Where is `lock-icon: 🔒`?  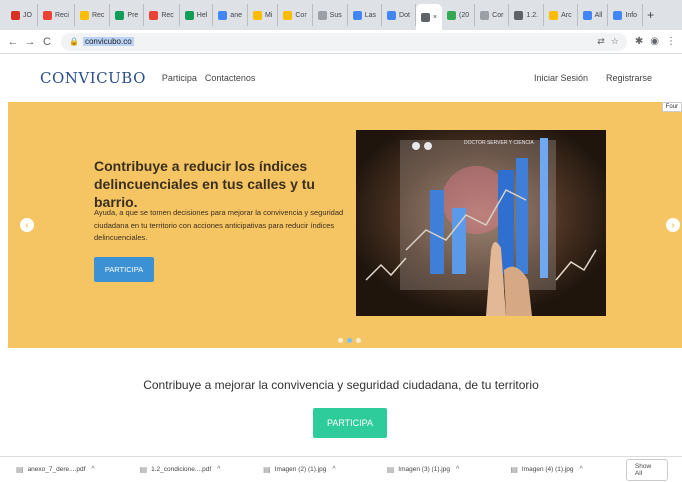 lock-icon: 🔒 is located at coordinates (74, 41).